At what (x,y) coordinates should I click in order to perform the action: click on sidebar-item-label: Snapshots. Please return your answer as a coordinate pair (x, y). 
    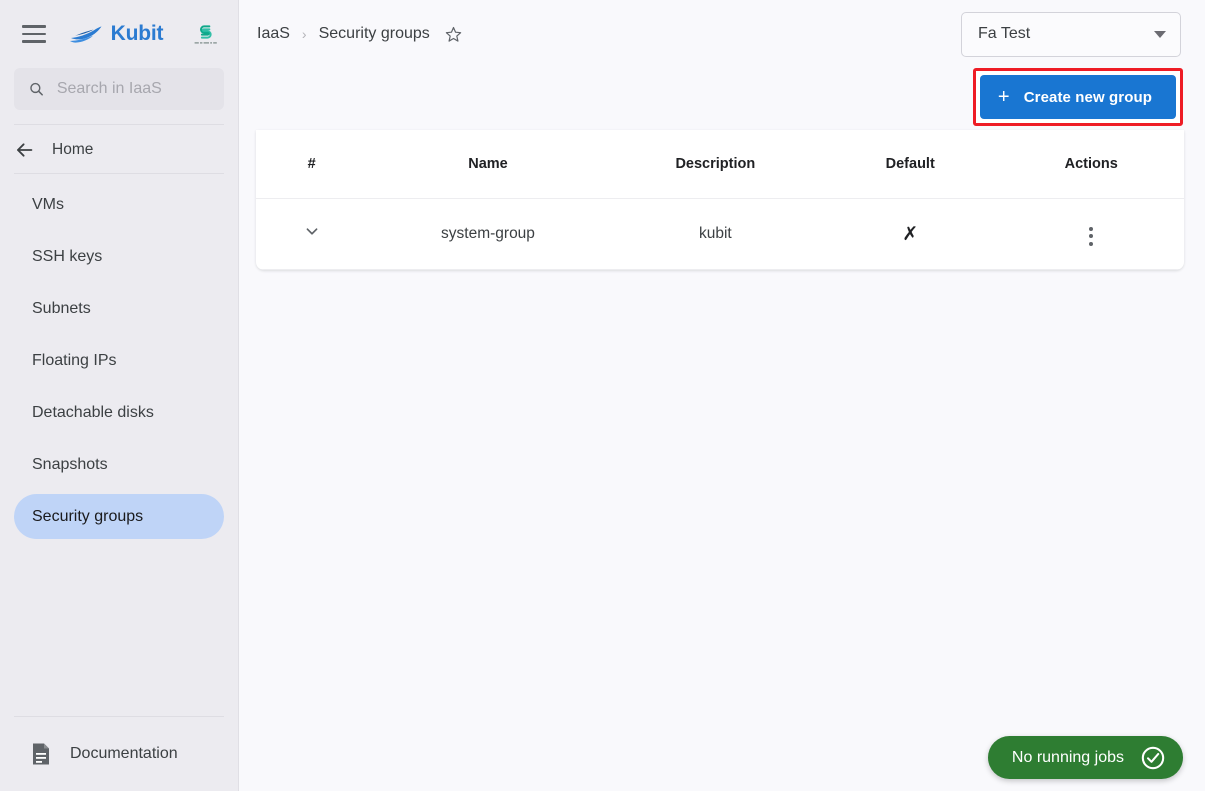
    Looking at the image, I should click on (70, 464).